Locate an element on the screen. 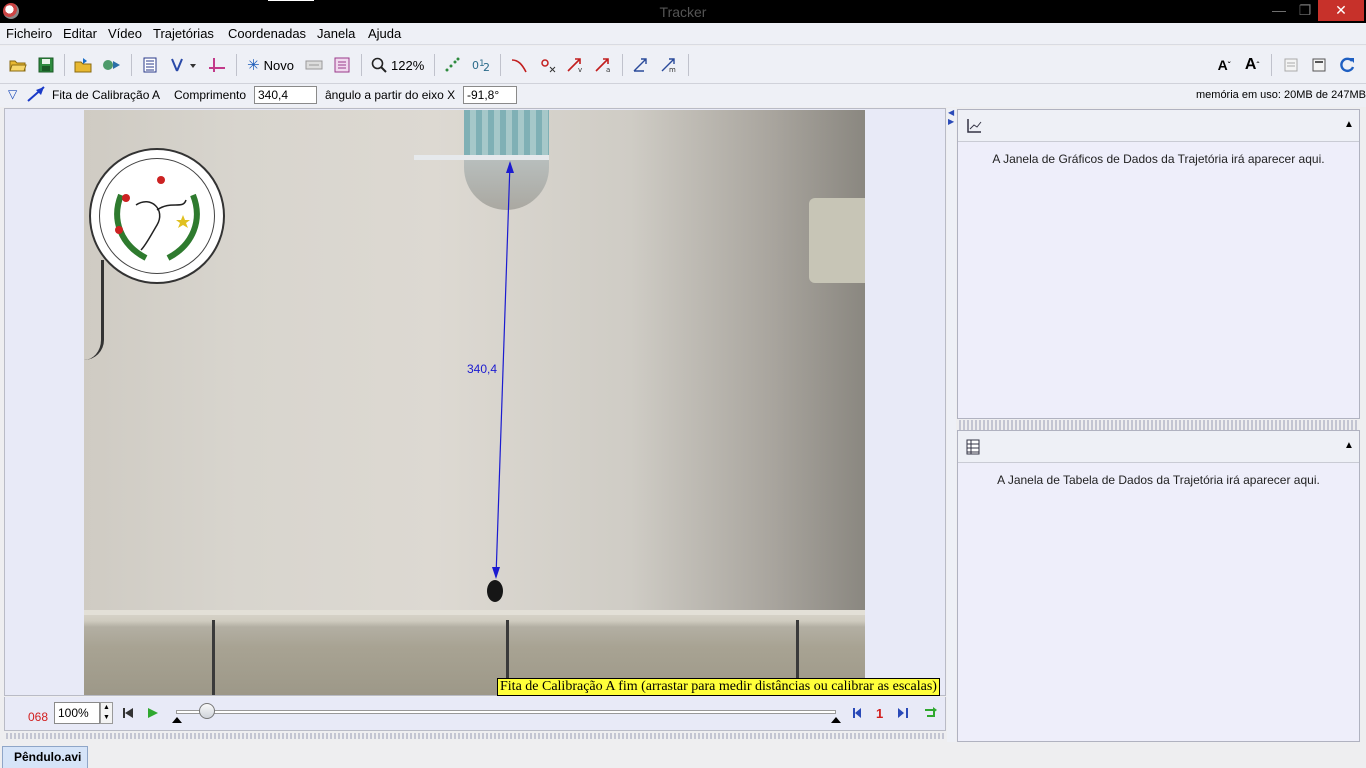 The width and height of the screenshot is (1366, 768). player-splitter is located at coordinates (475, 736).